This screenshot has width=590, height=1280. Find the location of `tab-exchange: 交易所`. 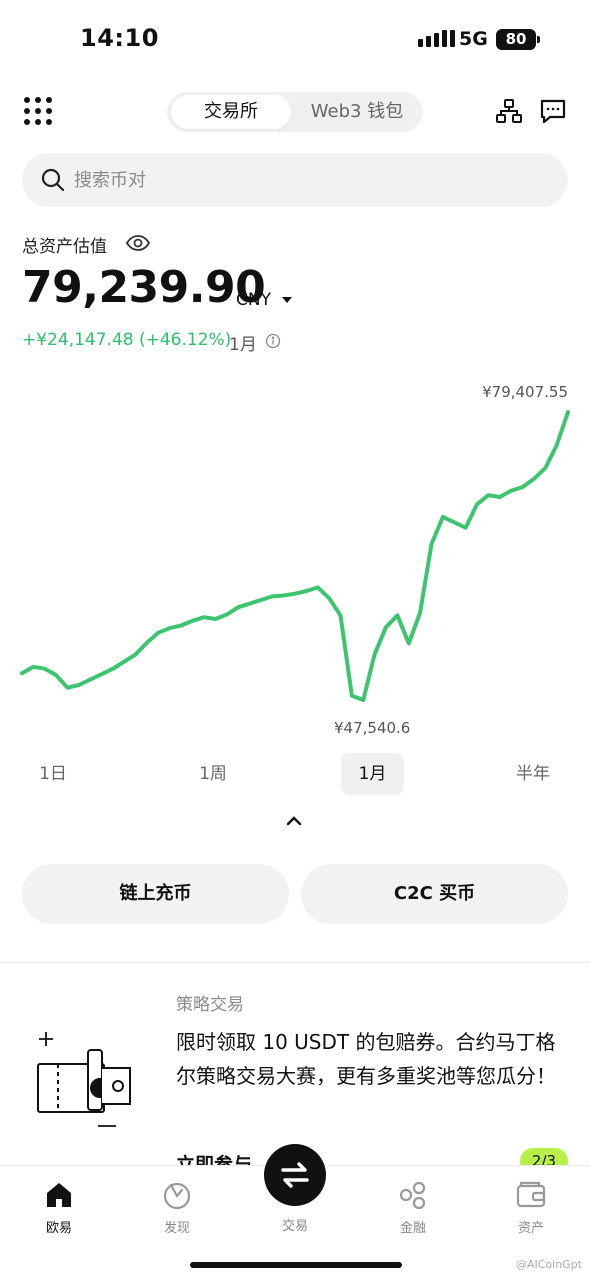

tab-exchange: 交易所 is located at coordinates (231, 112).